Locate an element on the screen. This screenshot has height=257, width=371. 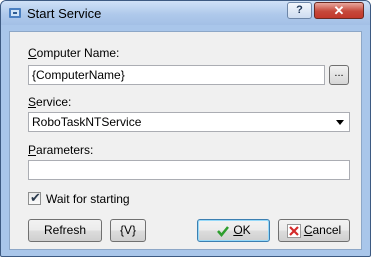
help-button: ? is located at coordinates (299, 10).